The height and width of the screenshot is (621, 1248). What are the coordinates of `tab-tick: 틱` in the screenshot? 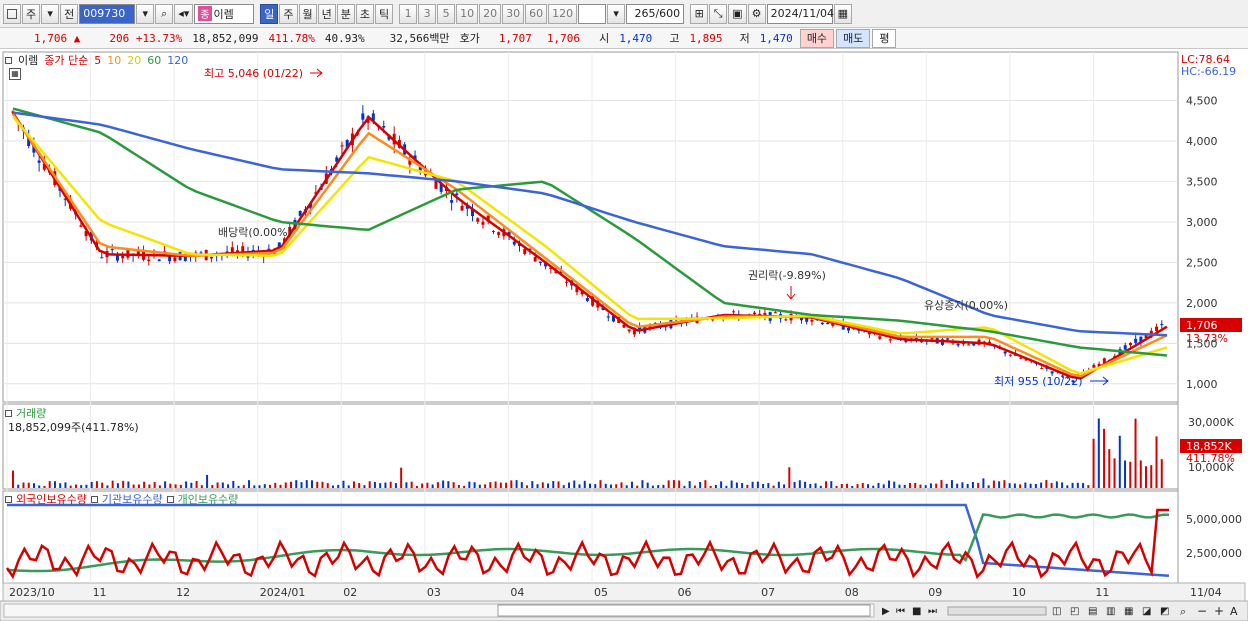 It's located at (384, 13).